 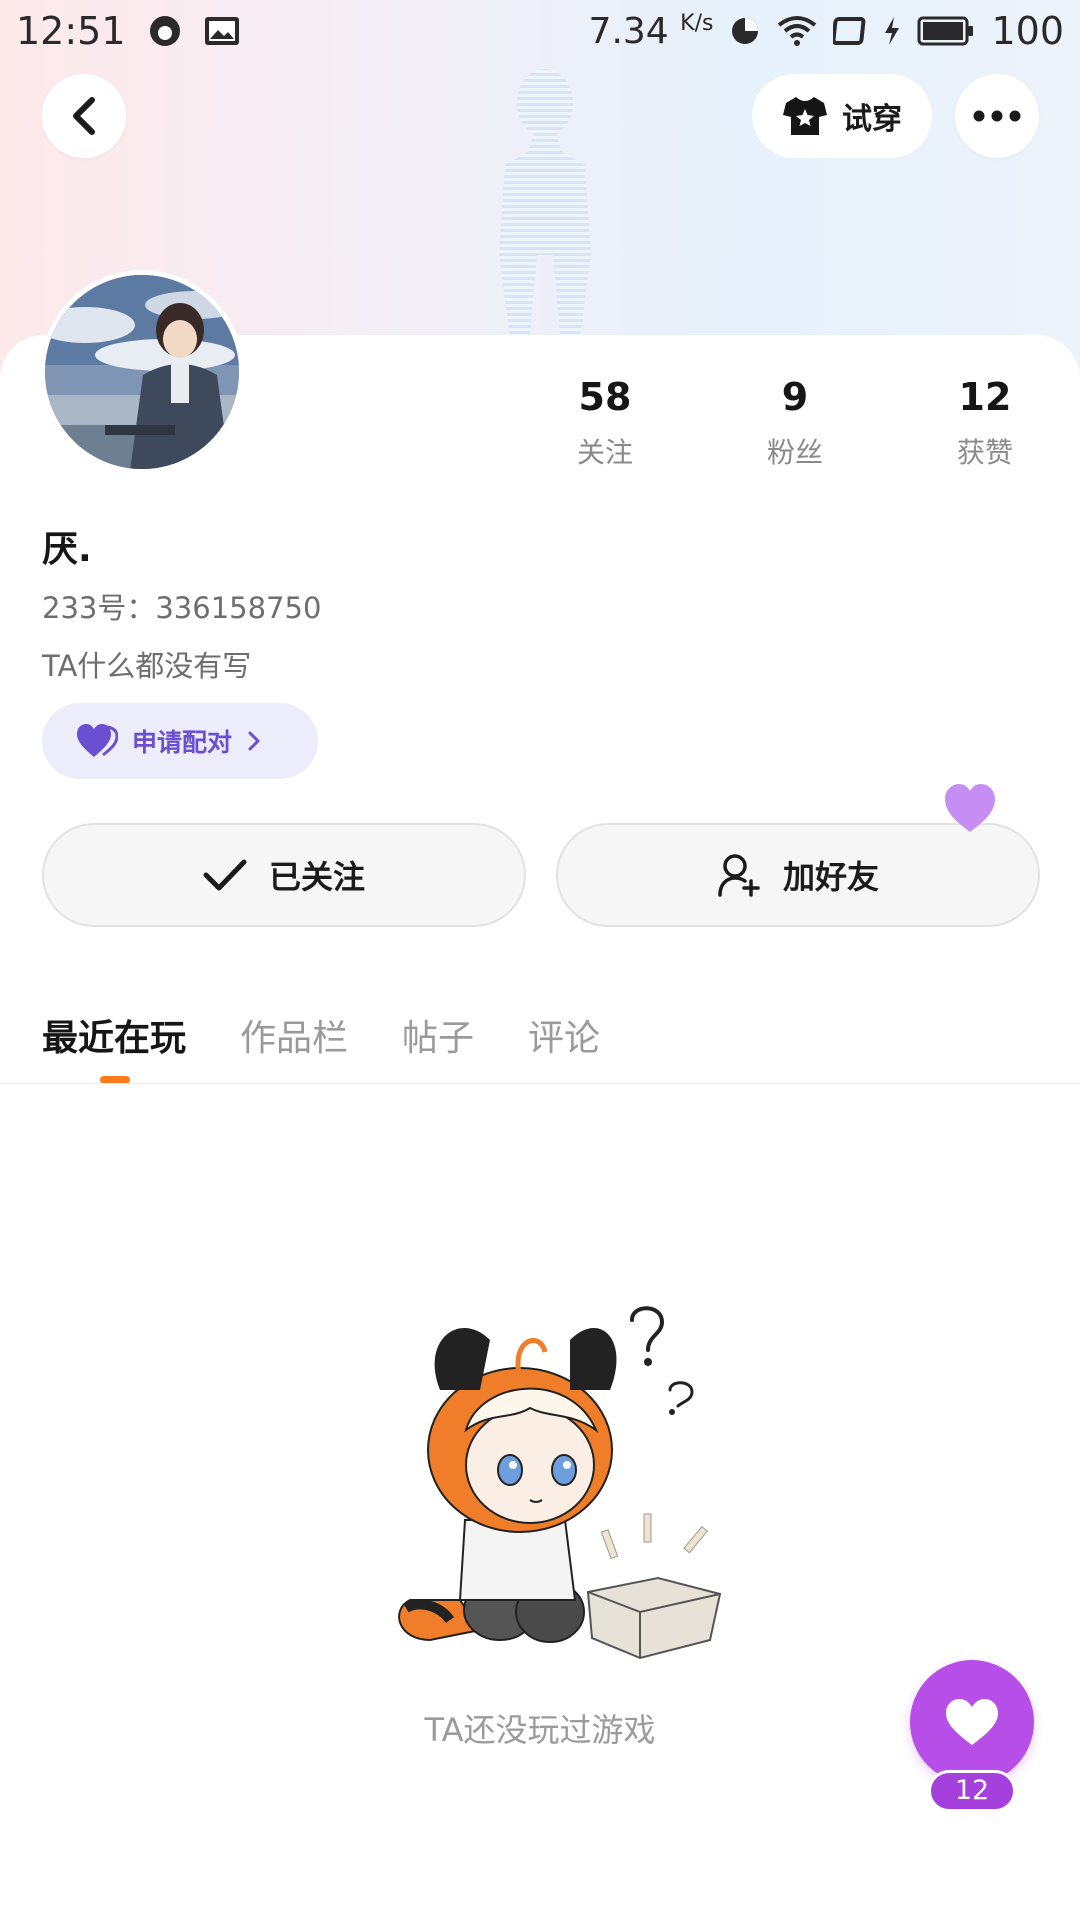 I want to click on avatar, so click(x=142, y=372).